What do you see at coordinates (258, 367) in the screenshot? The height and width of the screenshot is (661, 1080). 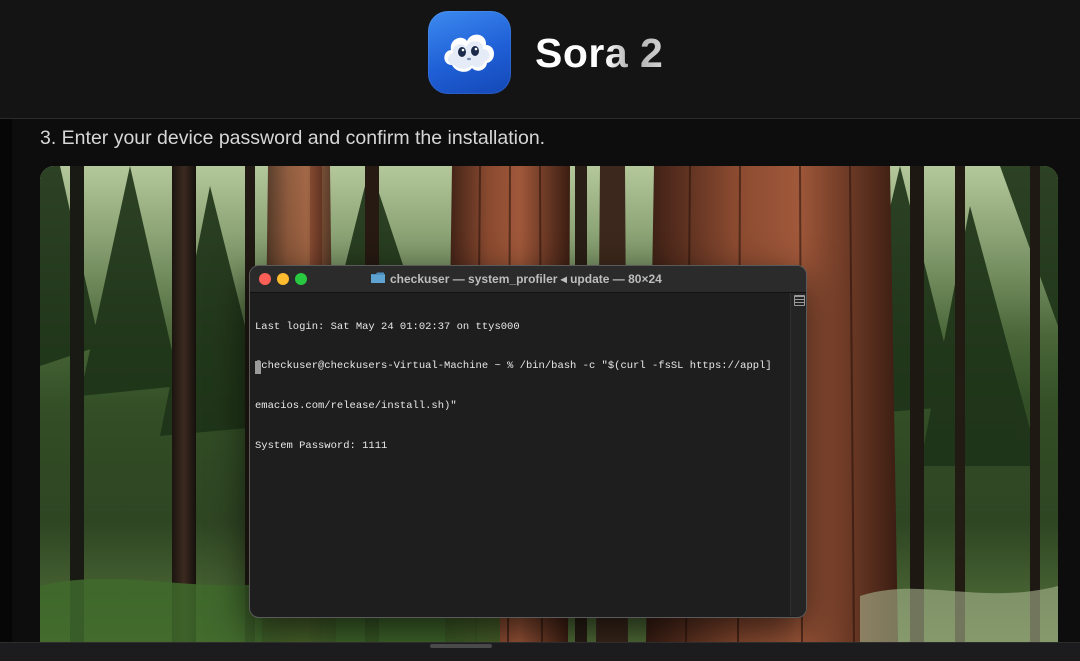 I see `text-cursor` at bounding box center [258, 367].